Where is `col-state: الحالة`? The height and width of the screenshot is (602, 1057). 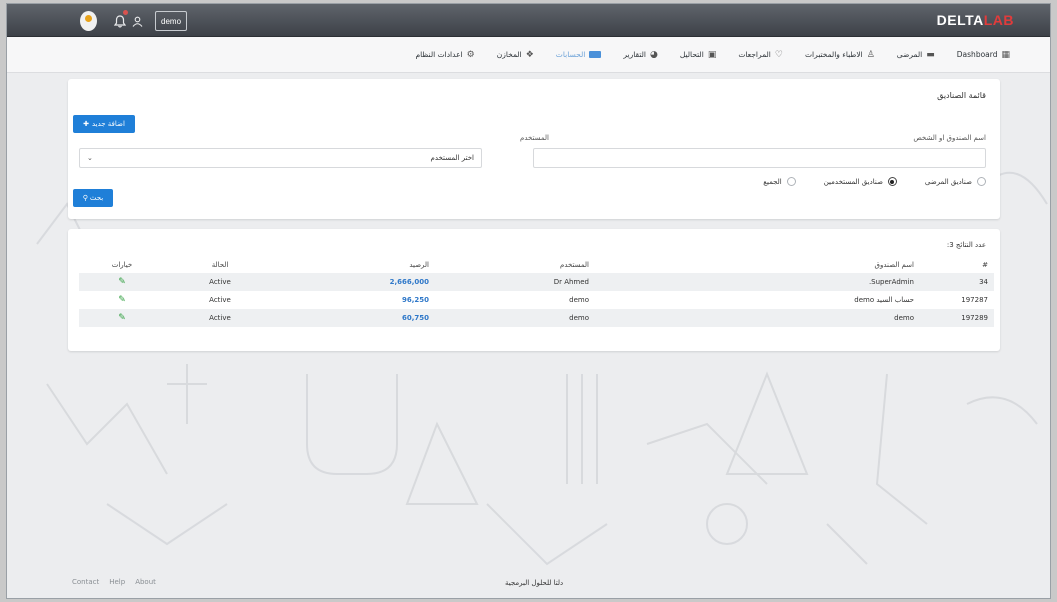
col-state: الحالة is located at coordinates (220, 265).